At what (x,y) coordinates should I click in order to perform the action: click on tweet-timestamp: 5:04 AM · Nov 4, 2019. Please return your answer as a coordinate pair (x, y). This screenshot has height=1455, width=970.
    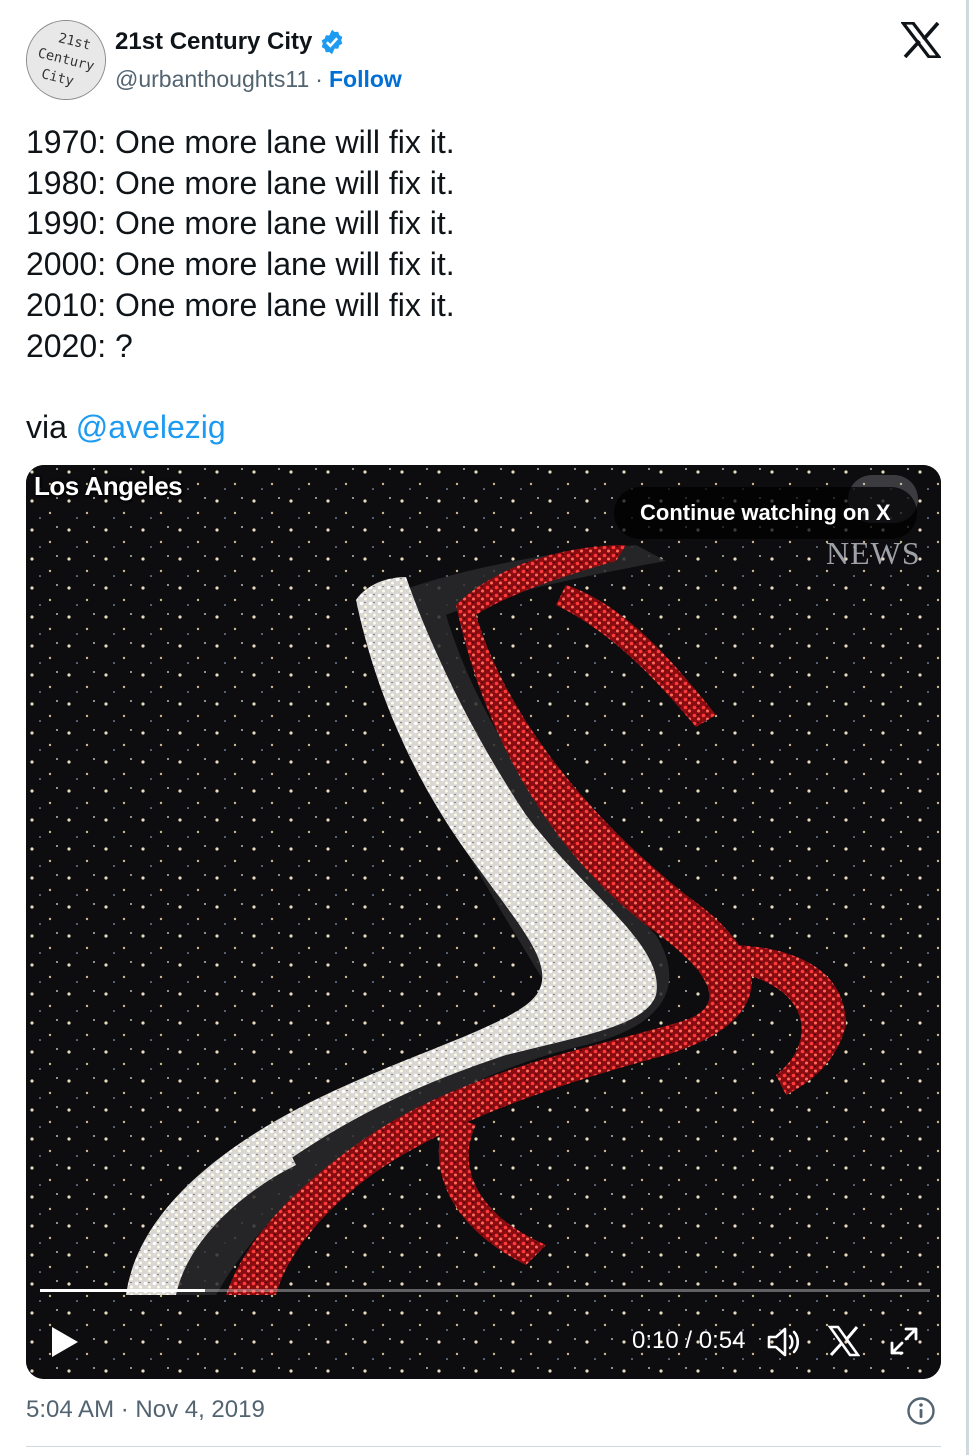
    Looking at the image, I should click on (145, 1410).